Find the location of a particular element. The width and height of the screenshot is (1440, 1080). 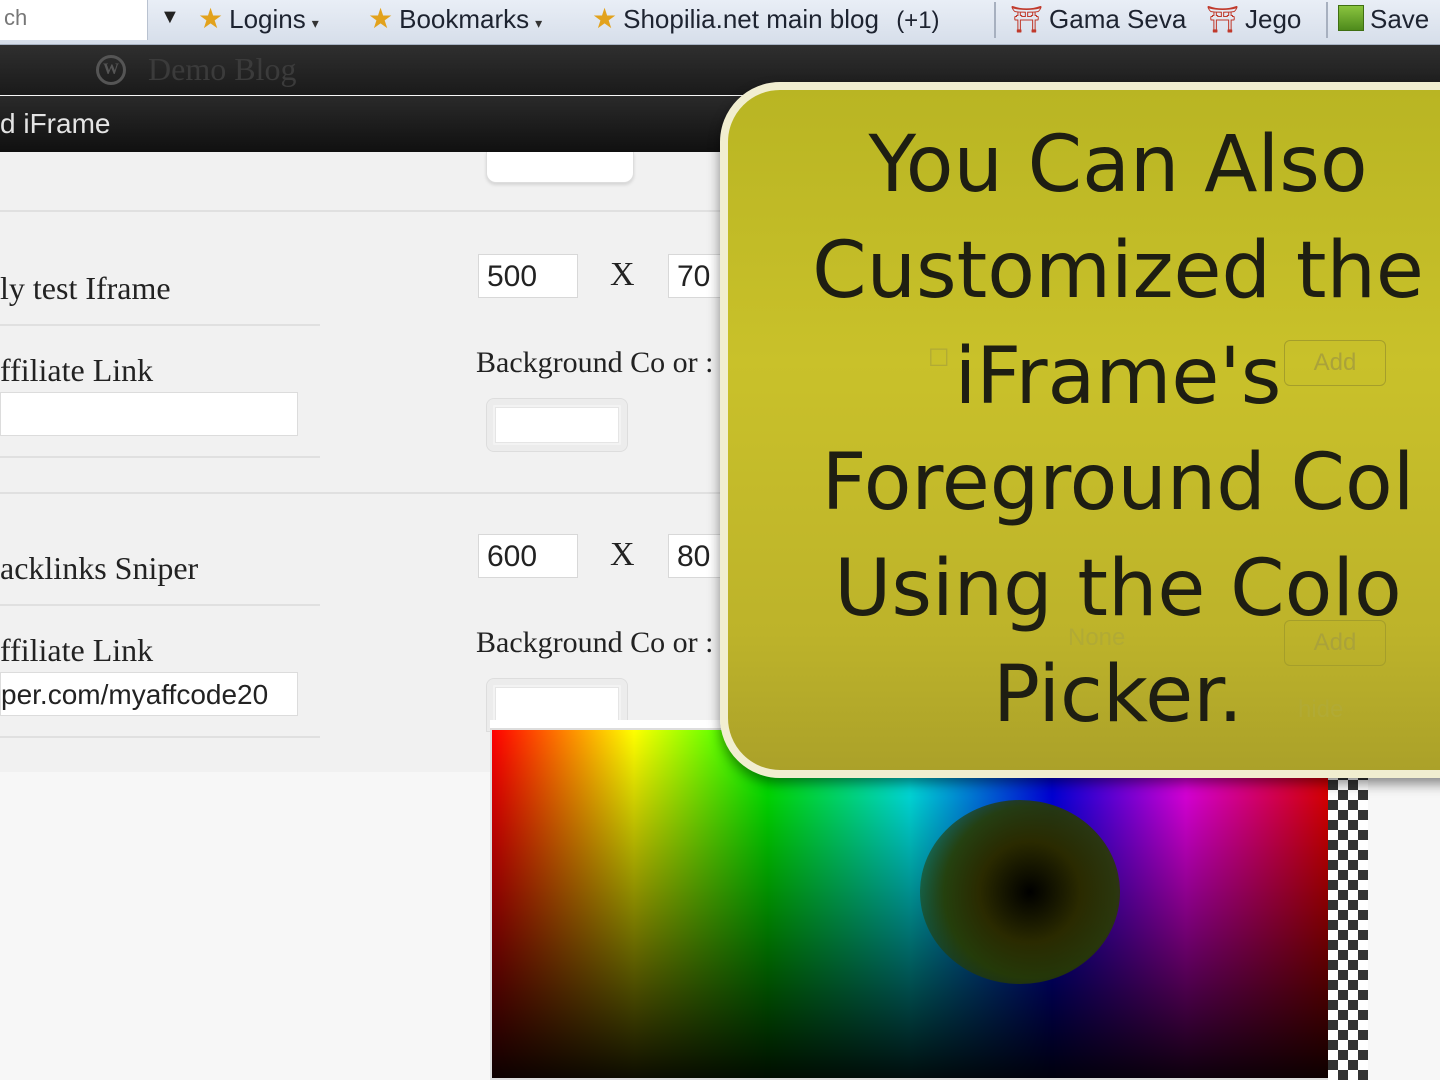

alpha-slider is located at coordinates (1348, 905).